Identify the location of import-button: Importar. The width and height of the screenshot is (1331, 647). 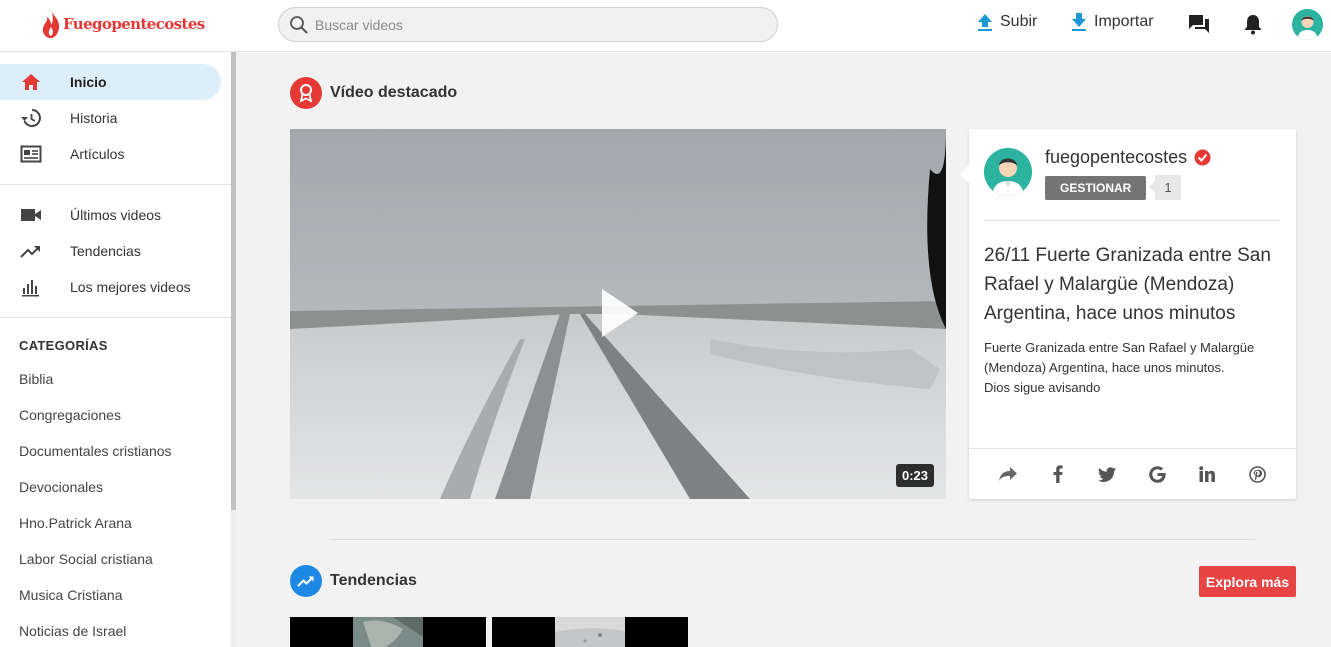
(1112, 22).